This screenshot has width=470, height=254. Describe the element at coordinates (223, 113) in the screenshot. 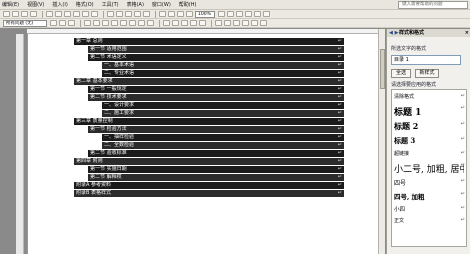

I see `toc-line: 二、施工要求 ↵` at that location.